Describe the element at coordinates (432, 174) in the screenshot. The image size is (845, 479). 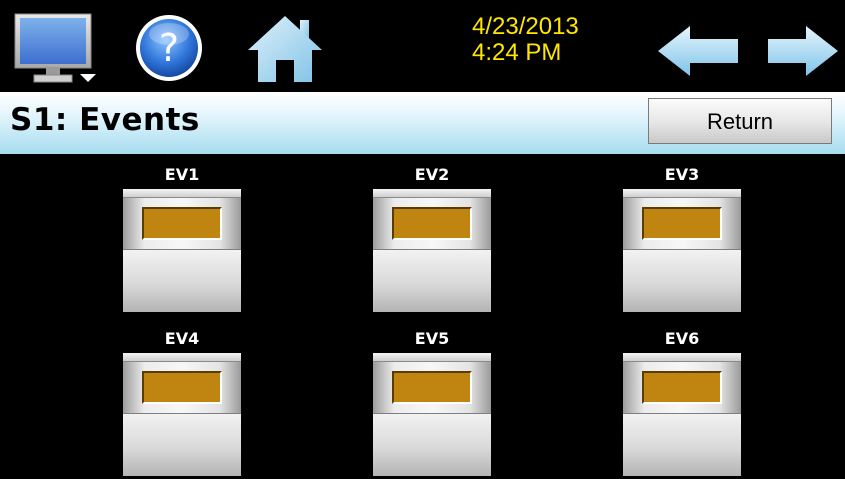
I see `event-label: EV2` at that location.